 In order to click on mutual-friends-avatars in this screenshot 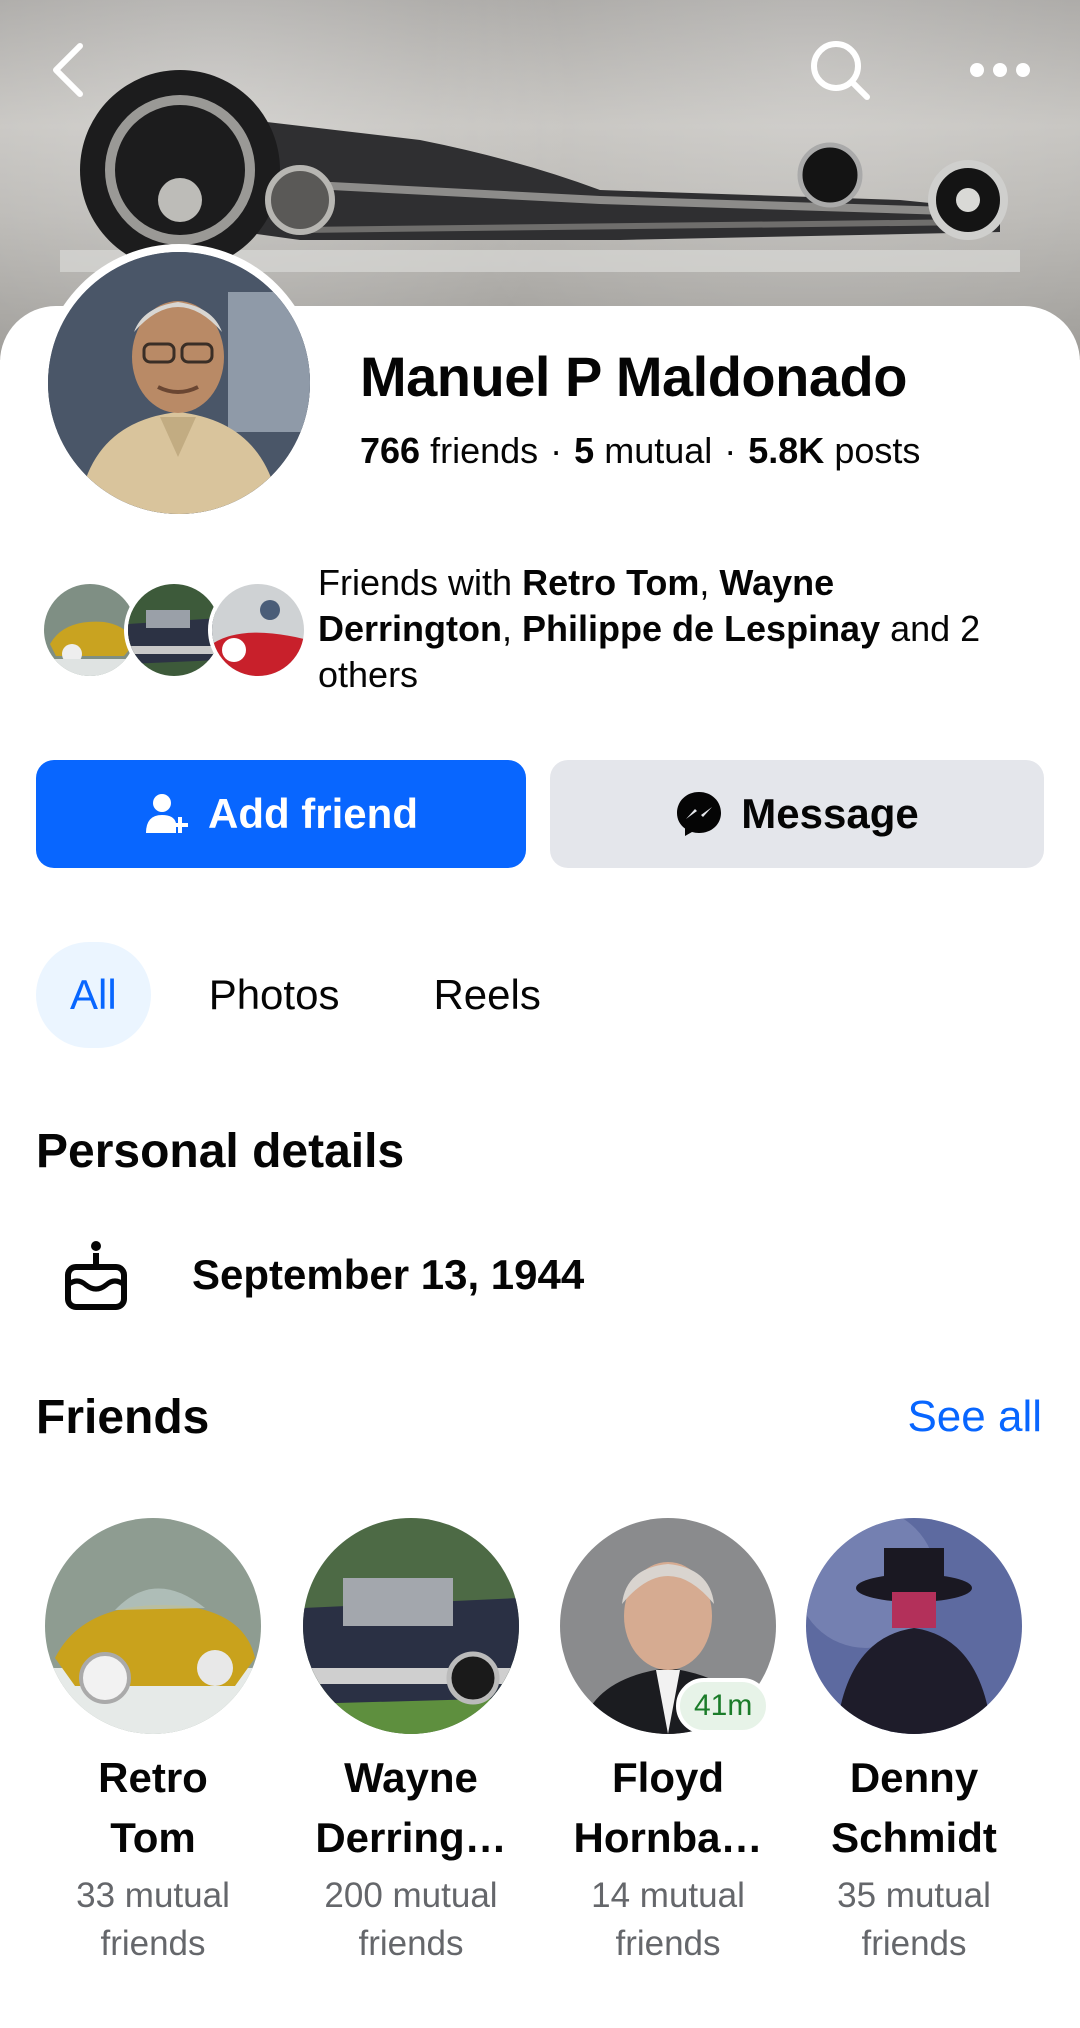, I will do `click(175, 630)`.